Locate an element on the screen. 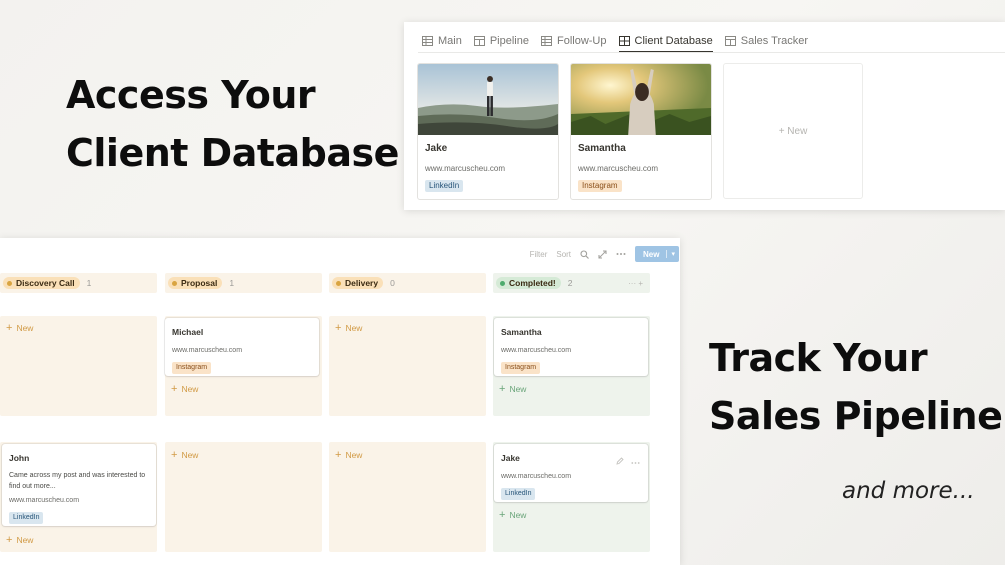 This screenshot has width=1005, height=565. new-gallery-card-button: + New is located at coordinates (793, 131).